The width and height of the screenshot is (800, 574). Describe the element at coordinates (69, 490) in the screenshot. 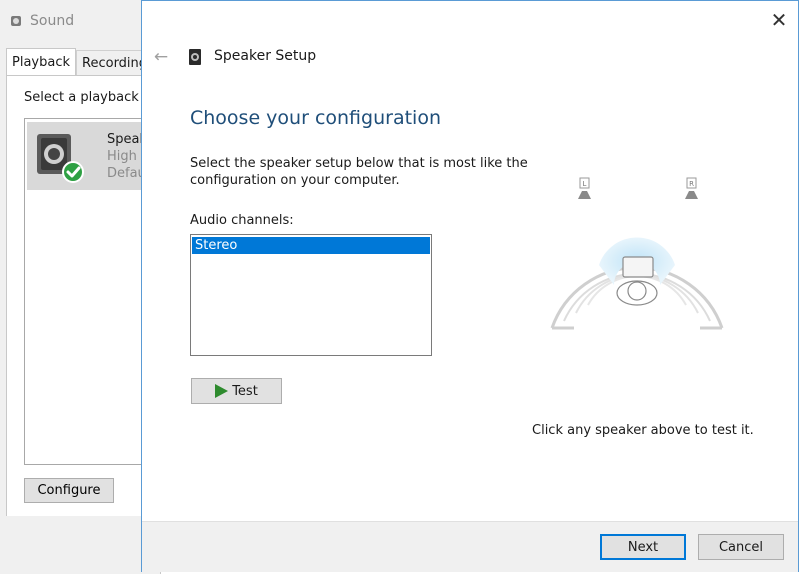

I see `configure-button: Configure` at that location.